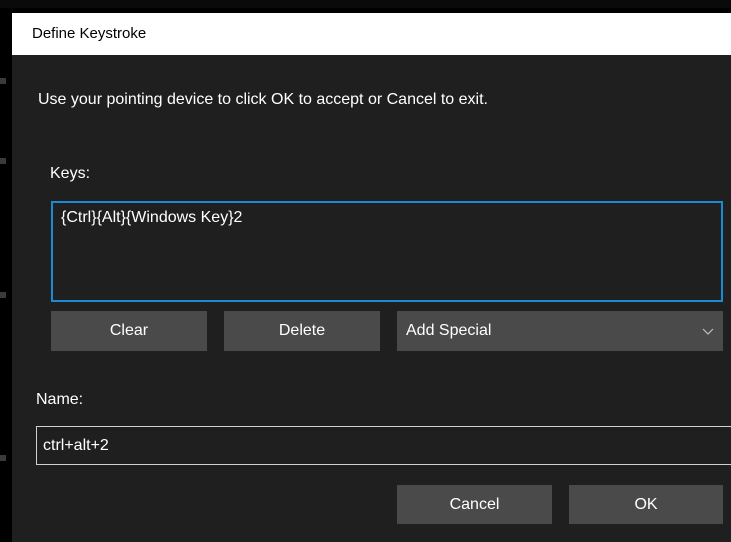 The width and height of the screenshot is (731, 542). What do you see at coordinates (129, 331) in the screenshot?
I see `clear-button: Clear` at bounding box center [129, 331].